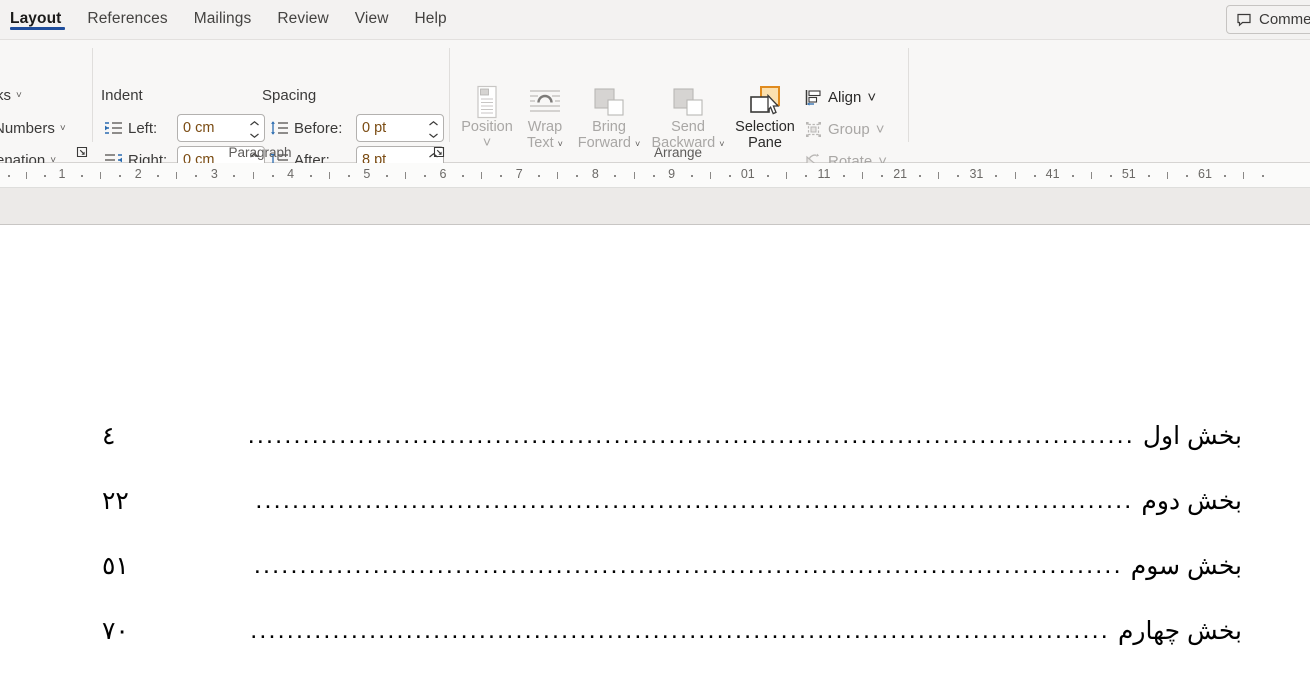 This screenshot has width=1310, height=688. What do you see at coordinates (143, 128) in the screenshot?
I see `indent-left-label: Left:` at bounding box center [143, 128].